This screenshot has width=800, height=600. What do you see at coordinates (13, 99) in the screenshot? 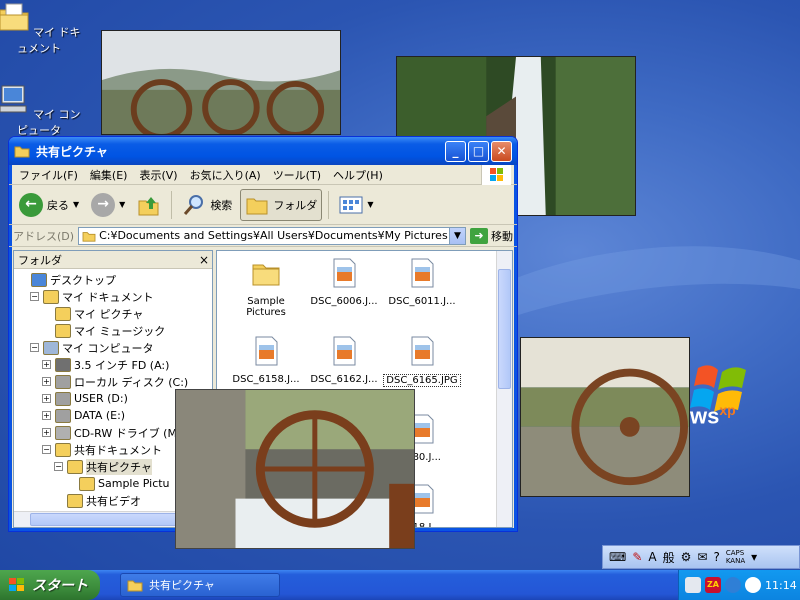
I see `my-computer-icon` at bounding box center [13, 99].